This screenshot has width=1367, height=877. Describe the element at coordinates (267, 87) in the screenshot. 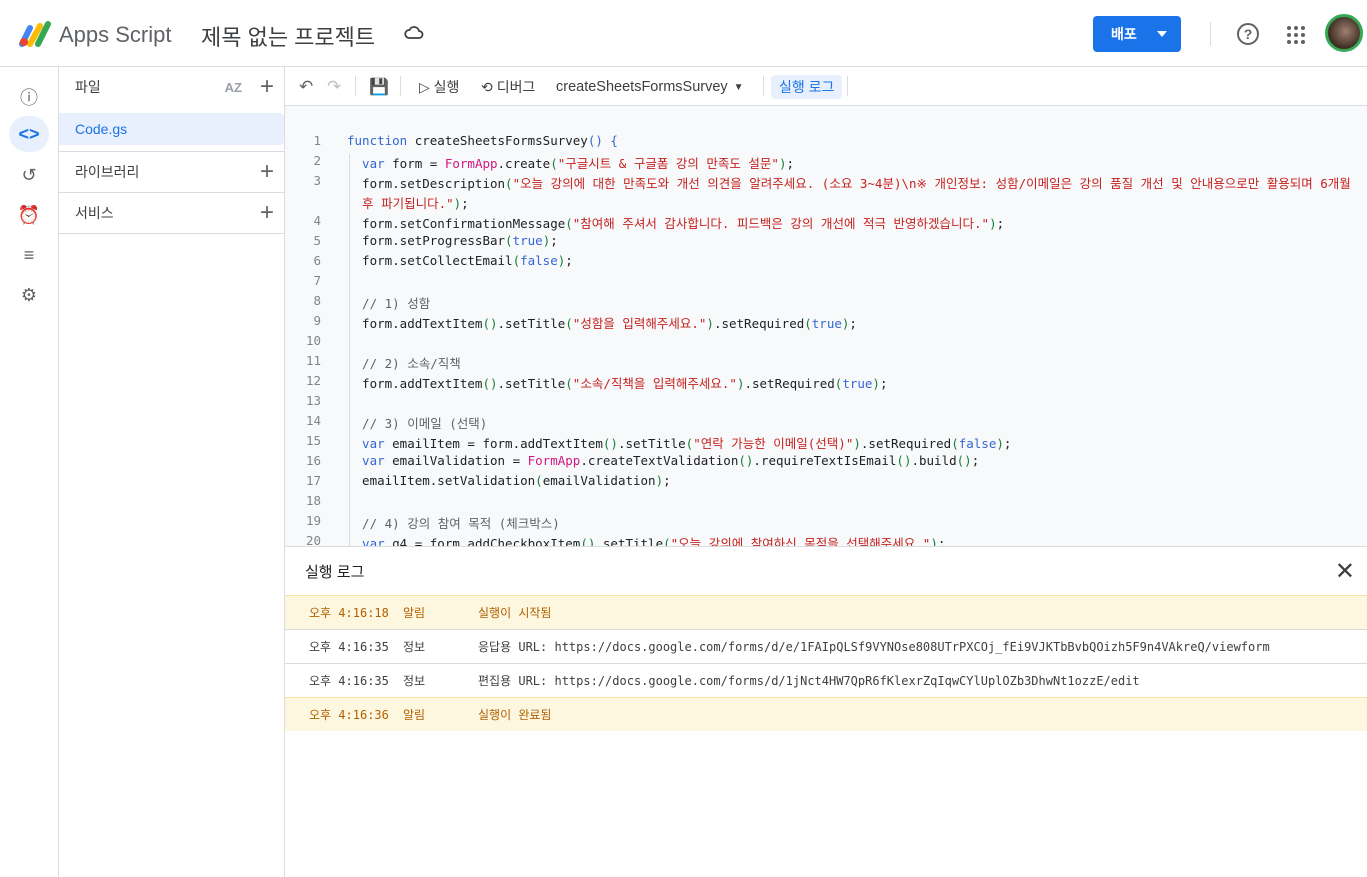

I see `add-file-icon: +` at that location.